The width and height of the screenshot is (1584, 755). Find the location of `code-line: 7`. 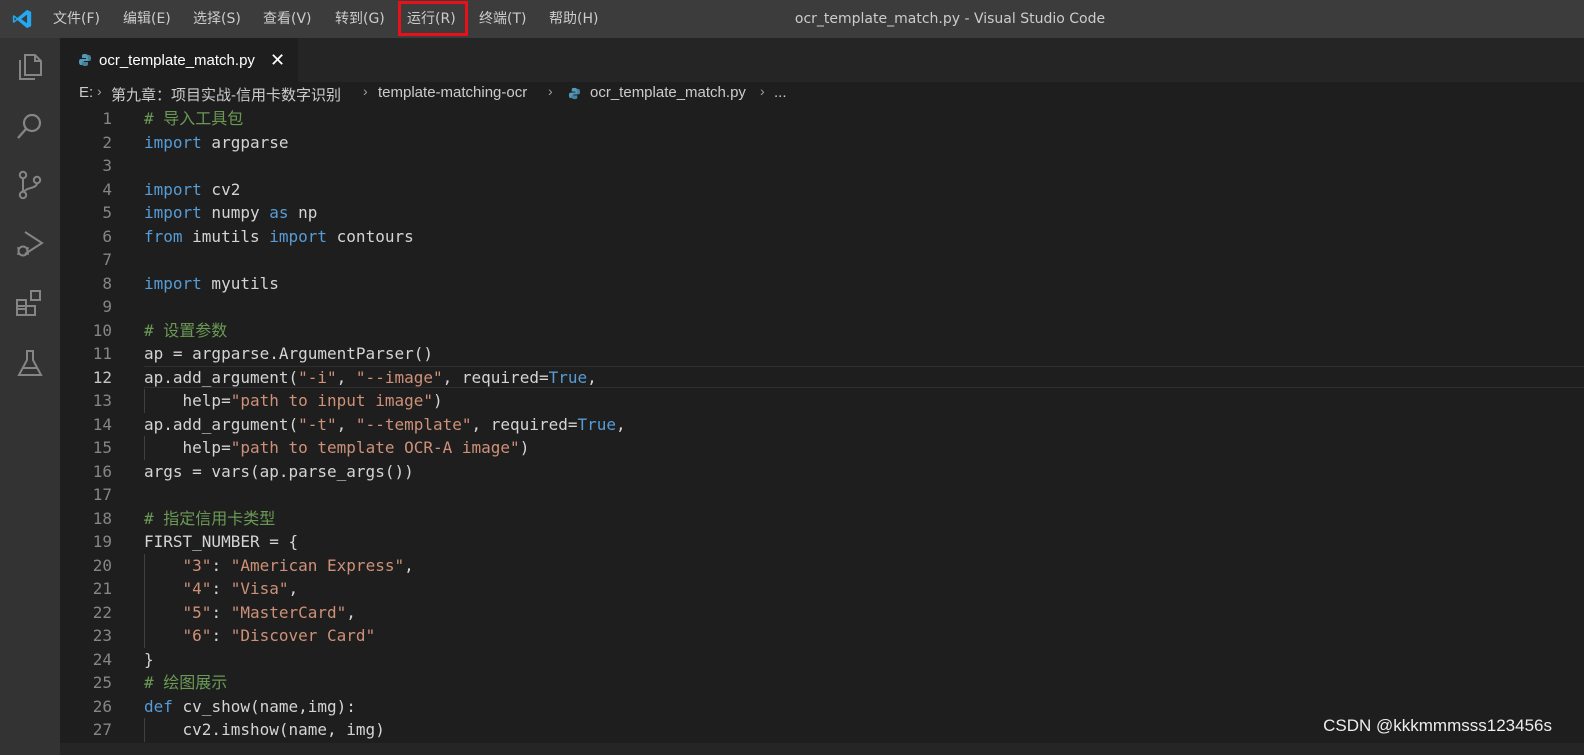

code-line: 7 is located at coordinates (822, 260).